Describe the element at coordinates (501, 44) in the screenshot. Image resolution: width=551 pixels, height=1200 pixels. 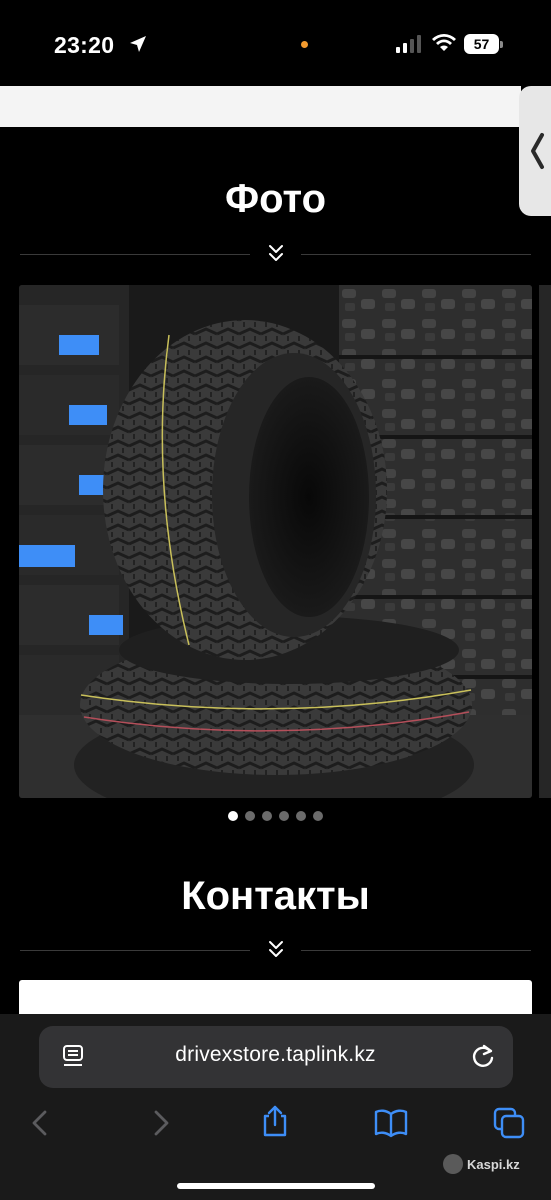
I see `battery-cap` at that location.